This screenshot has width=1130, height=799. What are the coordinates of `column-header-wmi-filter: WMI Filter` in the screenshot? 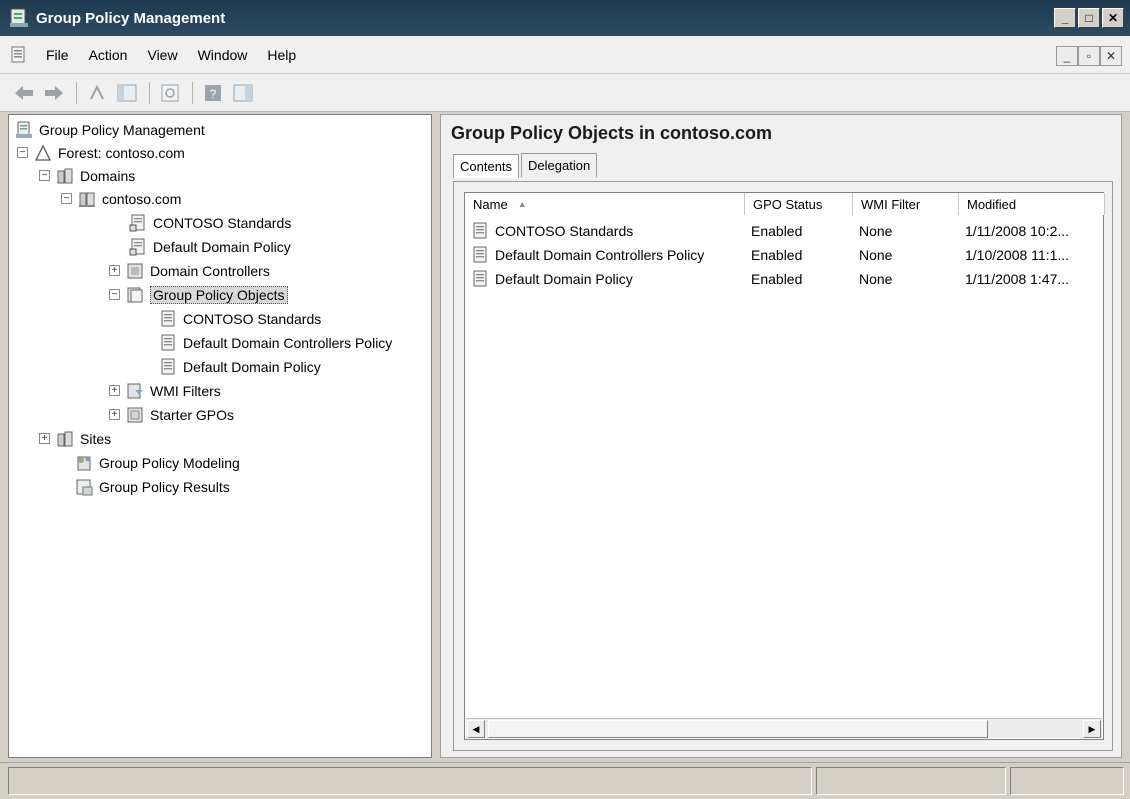 It's located at (906, 204).